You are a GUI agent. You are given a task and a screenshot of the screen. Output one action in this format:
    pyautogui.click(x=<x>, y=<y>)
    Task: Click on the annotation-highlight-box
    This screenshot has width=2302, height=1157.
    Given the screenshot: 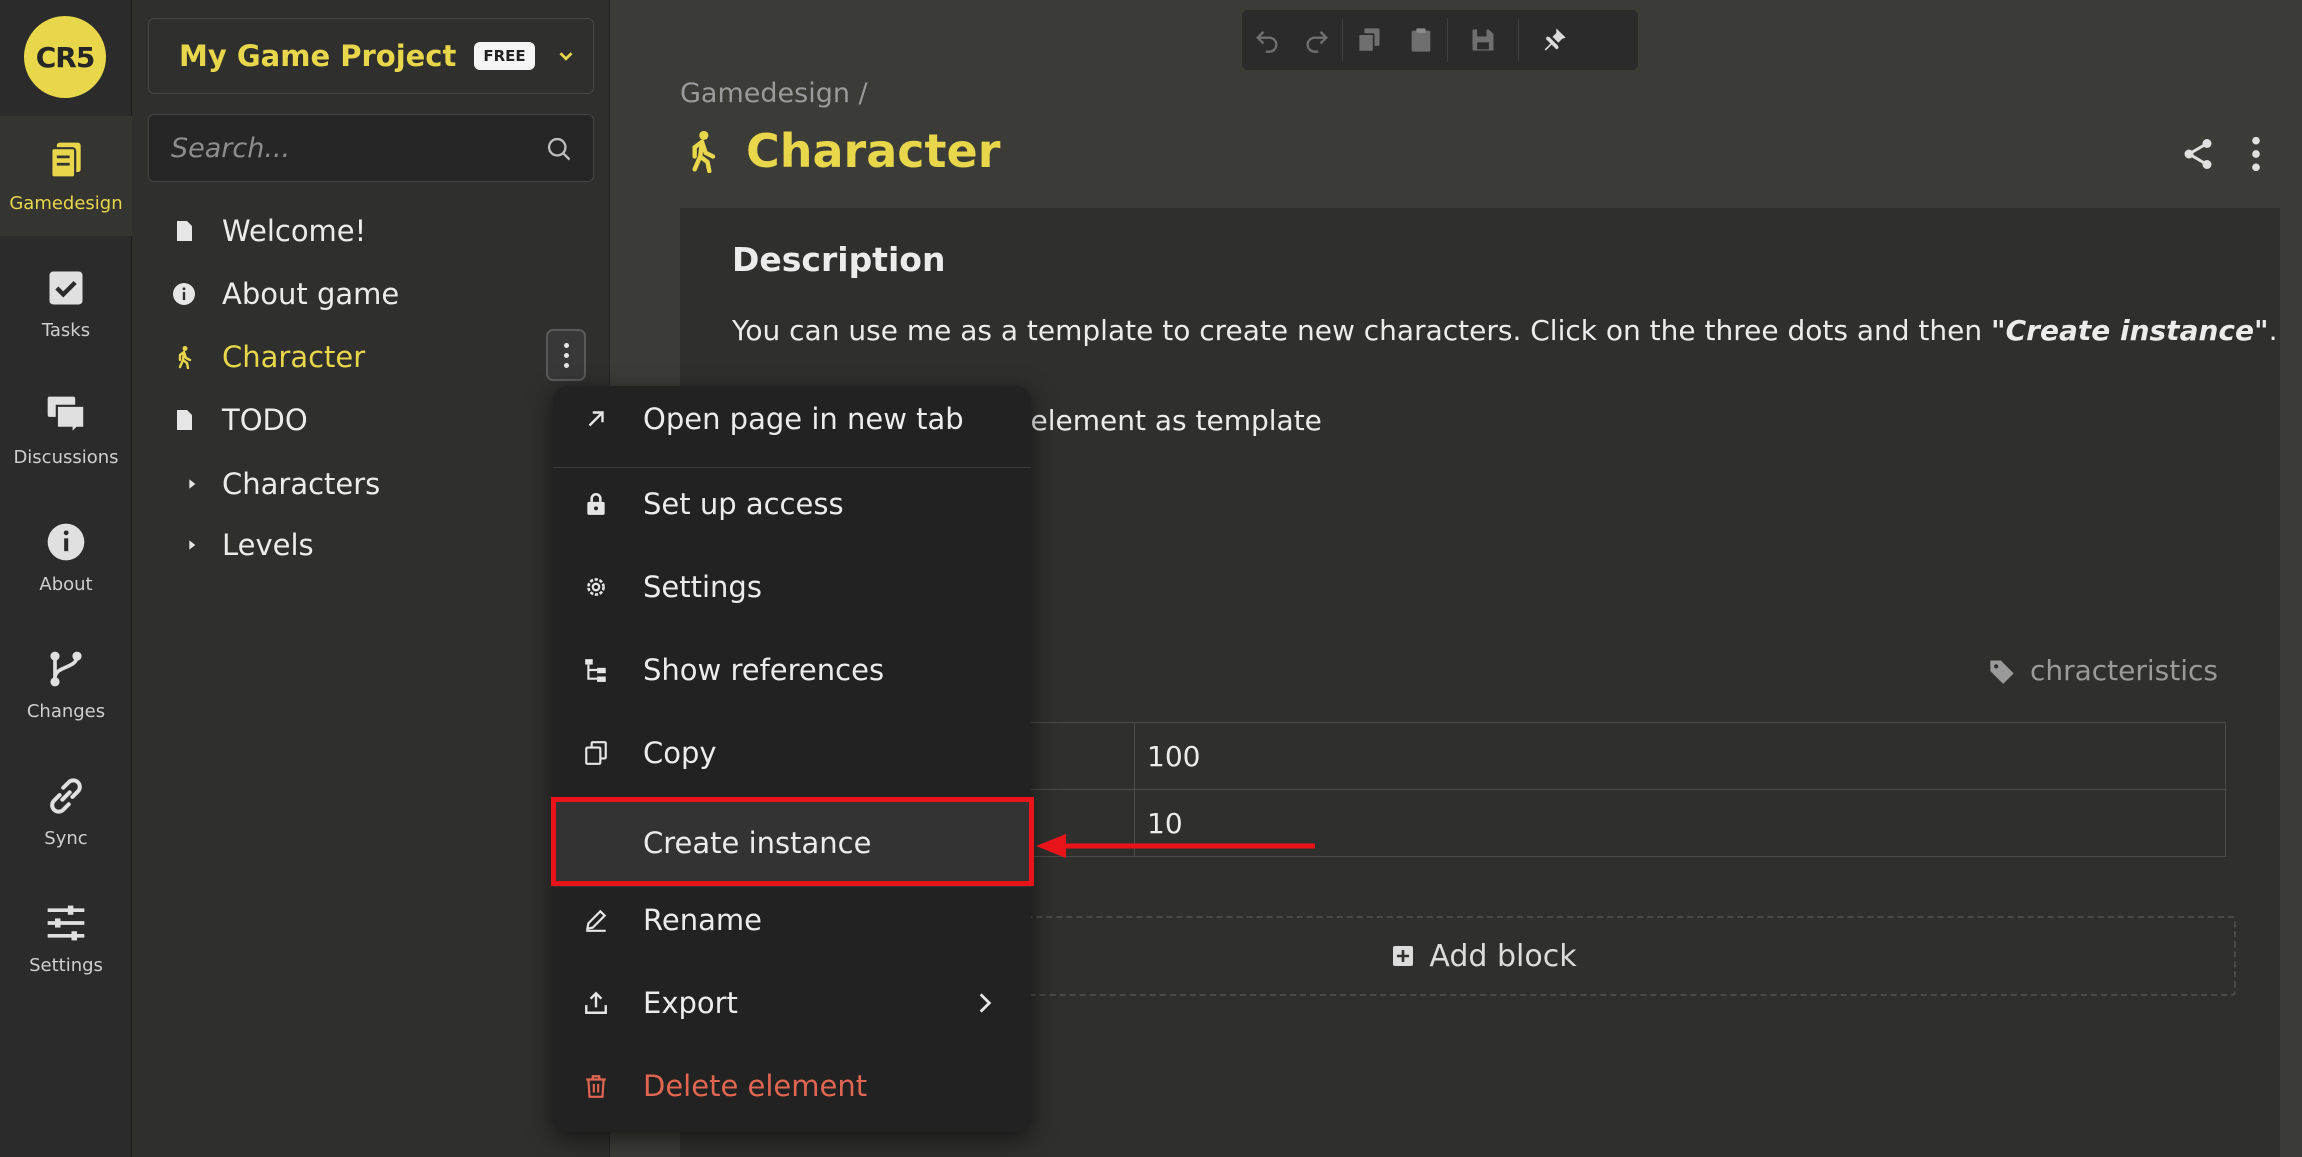 What is the action you would take?
    pyautogui.click(x=792, y=841)
    